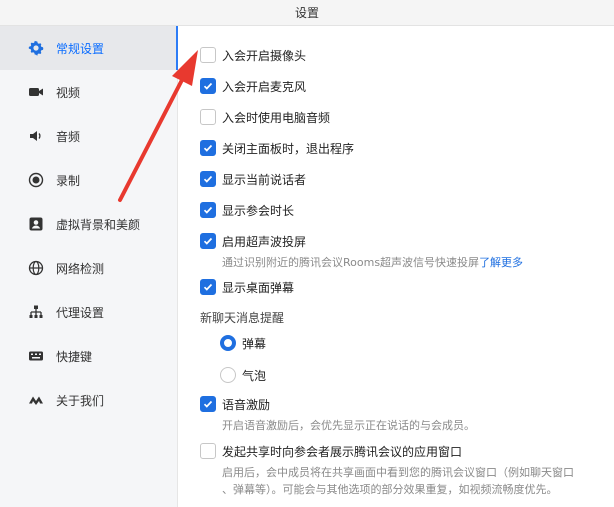 The height and width of the screenshot is (507, 614). I want to click on sidebar-item-virtual-background: 虚拟背景和美颜, so click(89, 224).